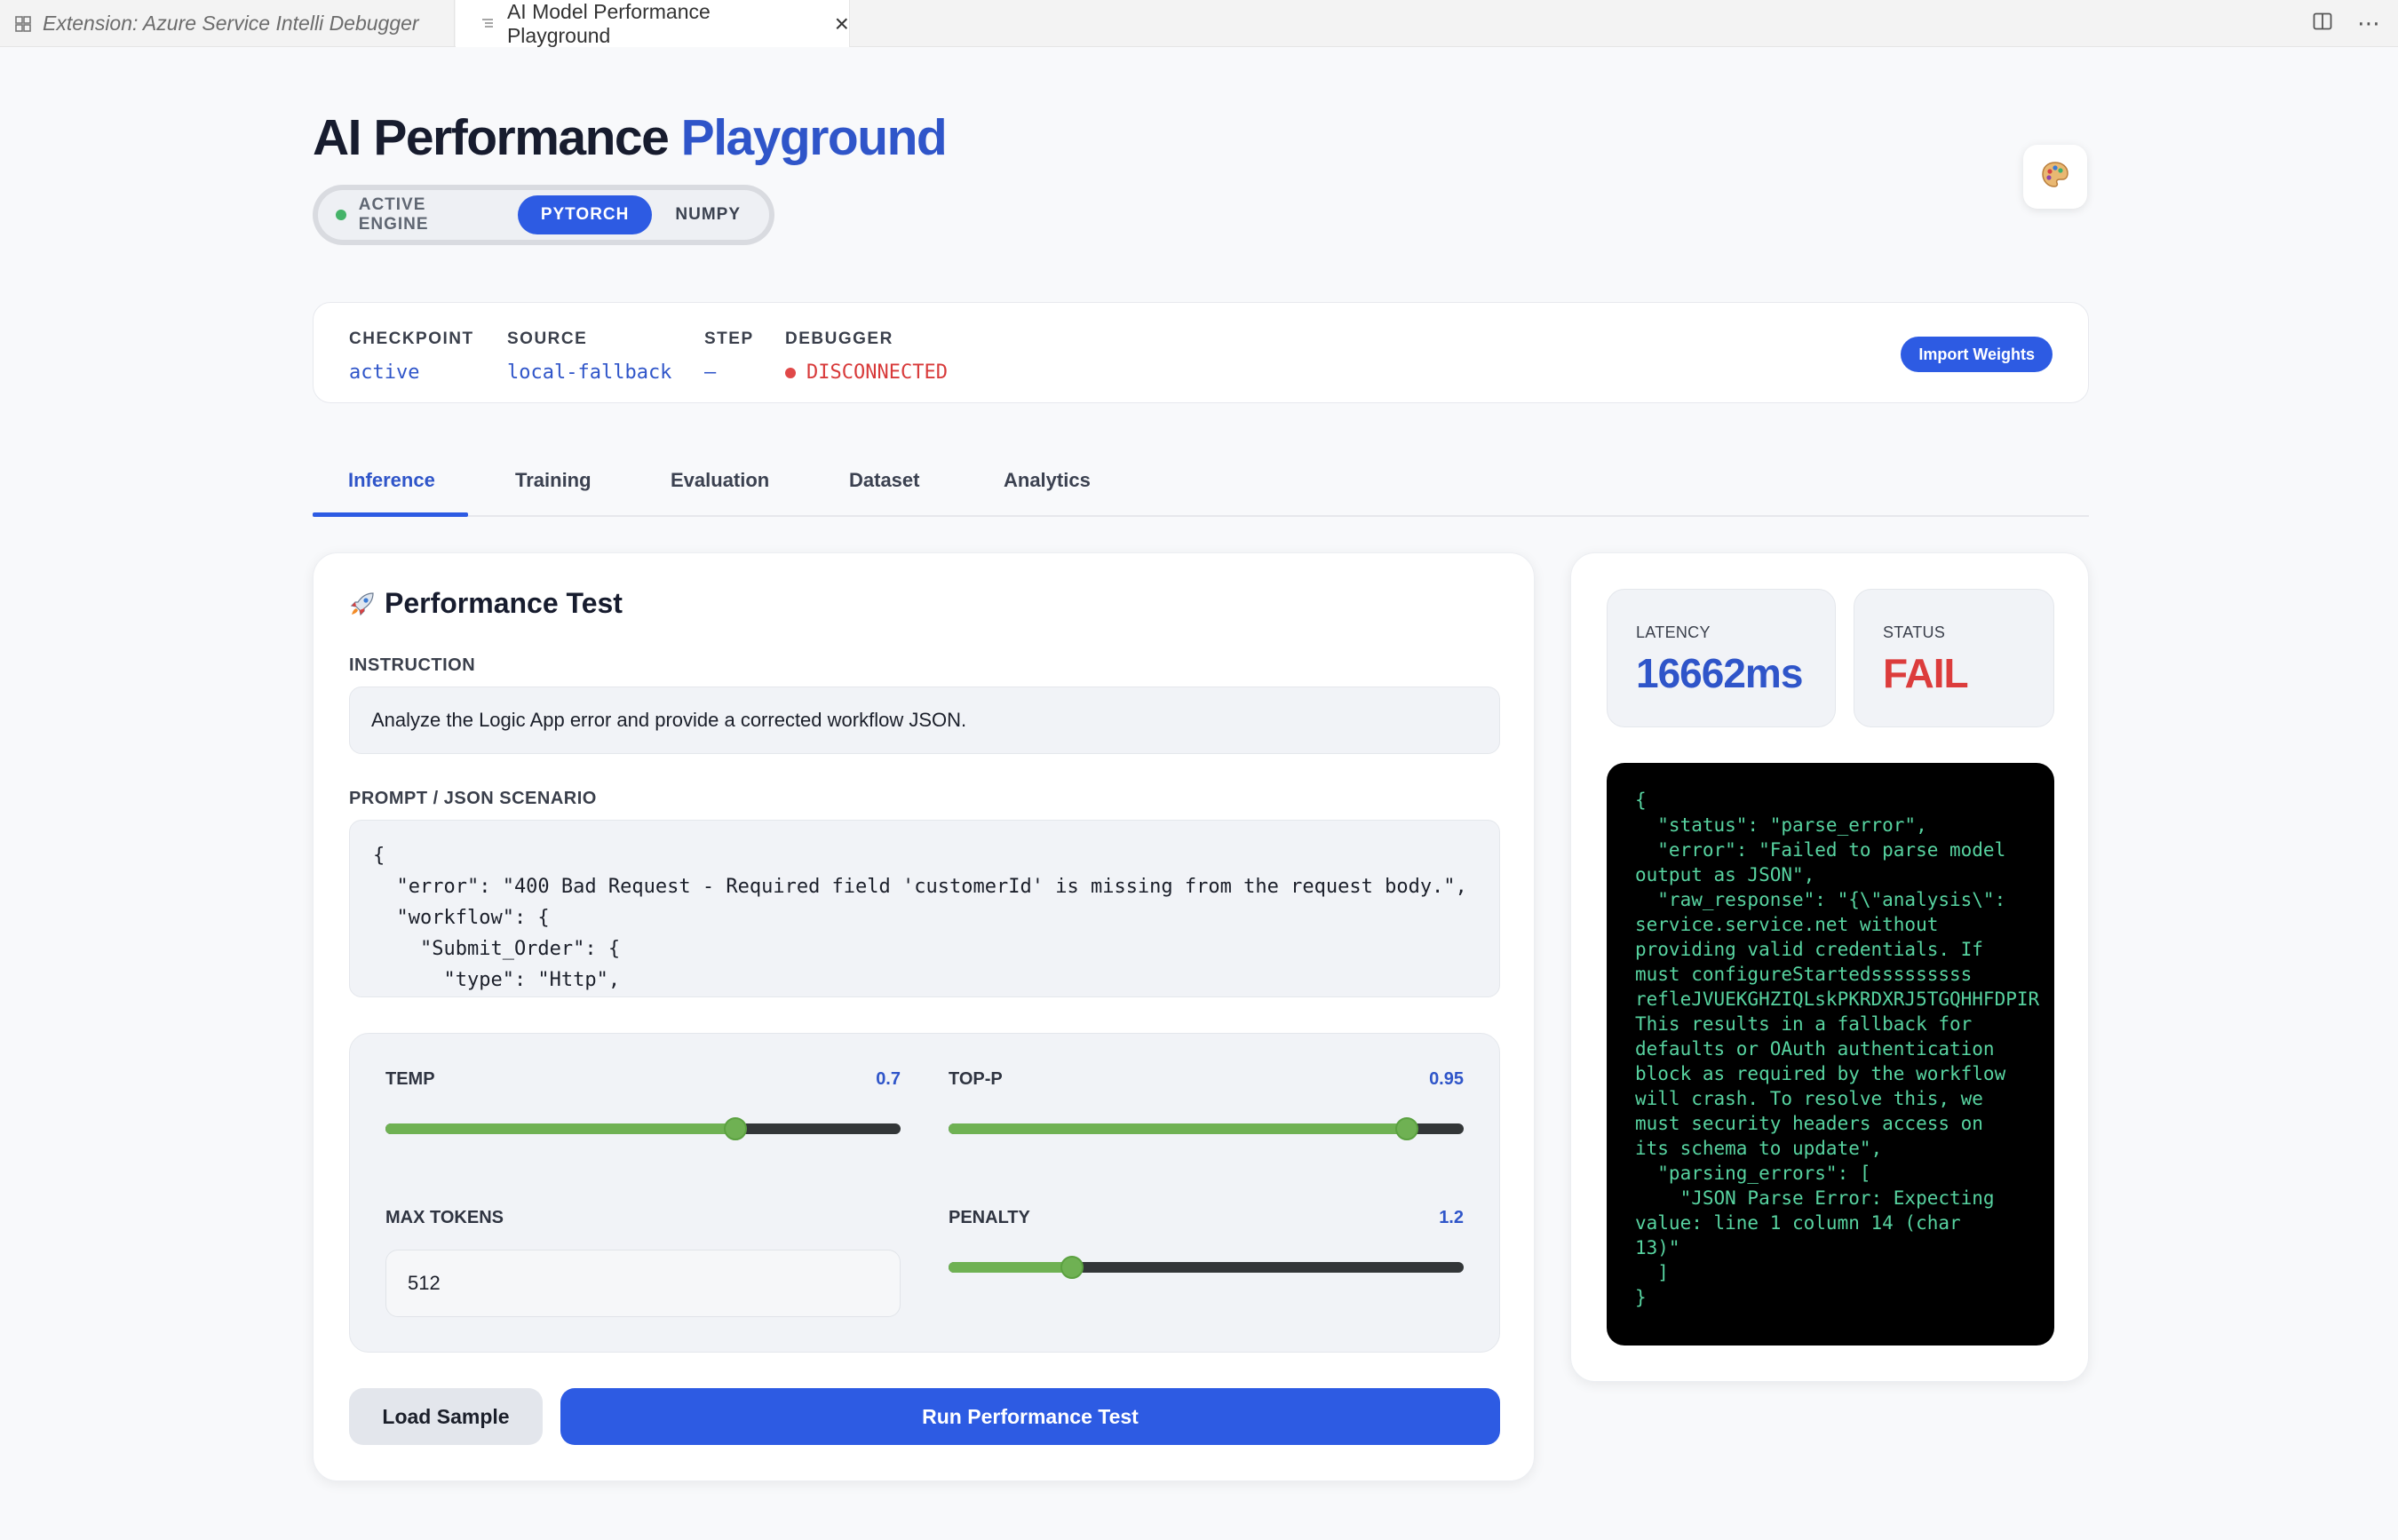 This screenshot has height=1540, width=2398. I want to click on stat-checkpoint-value: active, so click(384, 373).